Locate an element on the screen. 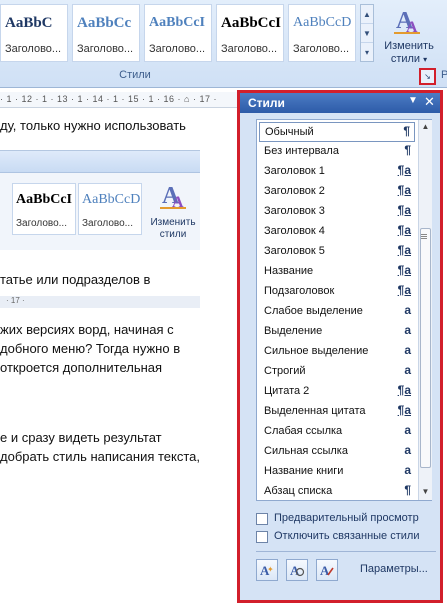 This screenshot has height=605, width=447. scroll-down-icon: ▼ is located at coordinates (425, 492).